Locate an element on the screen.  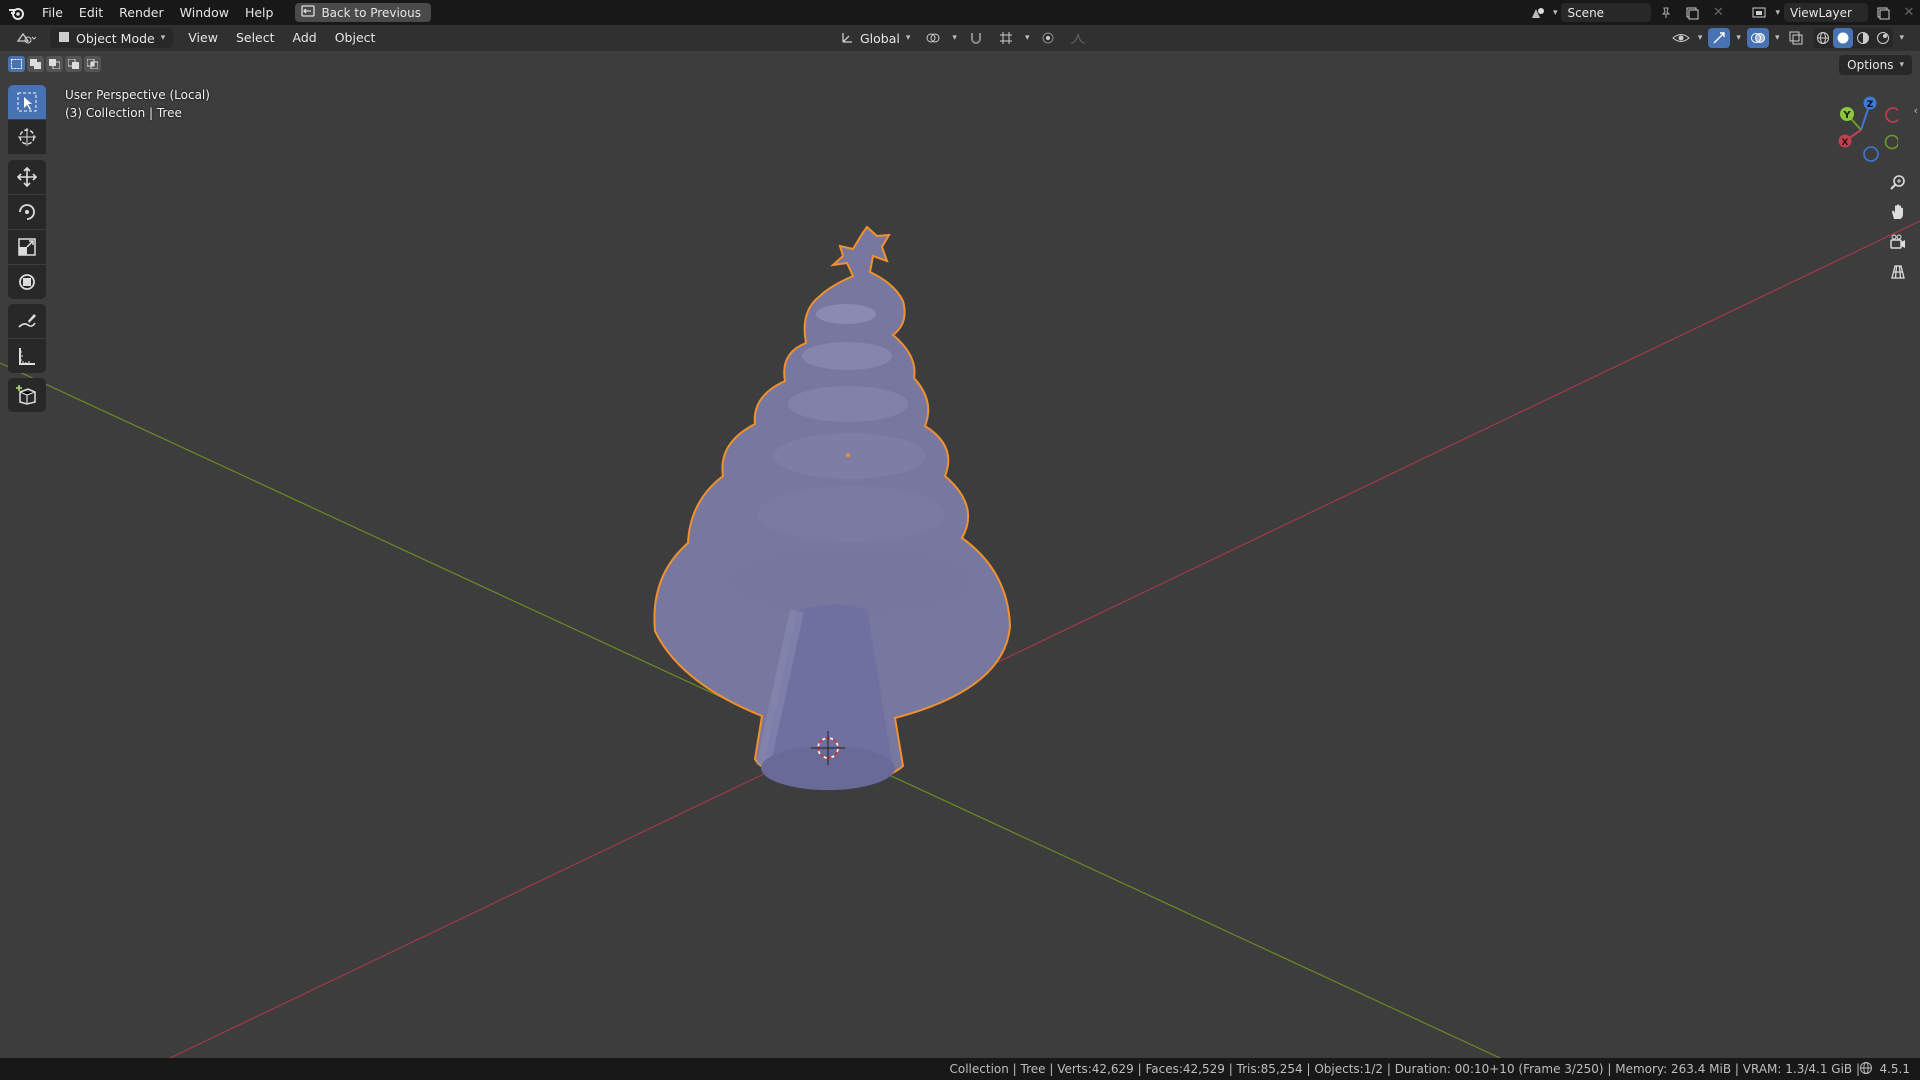
rendered-shading-icon is located at coordinates (1883, 38).